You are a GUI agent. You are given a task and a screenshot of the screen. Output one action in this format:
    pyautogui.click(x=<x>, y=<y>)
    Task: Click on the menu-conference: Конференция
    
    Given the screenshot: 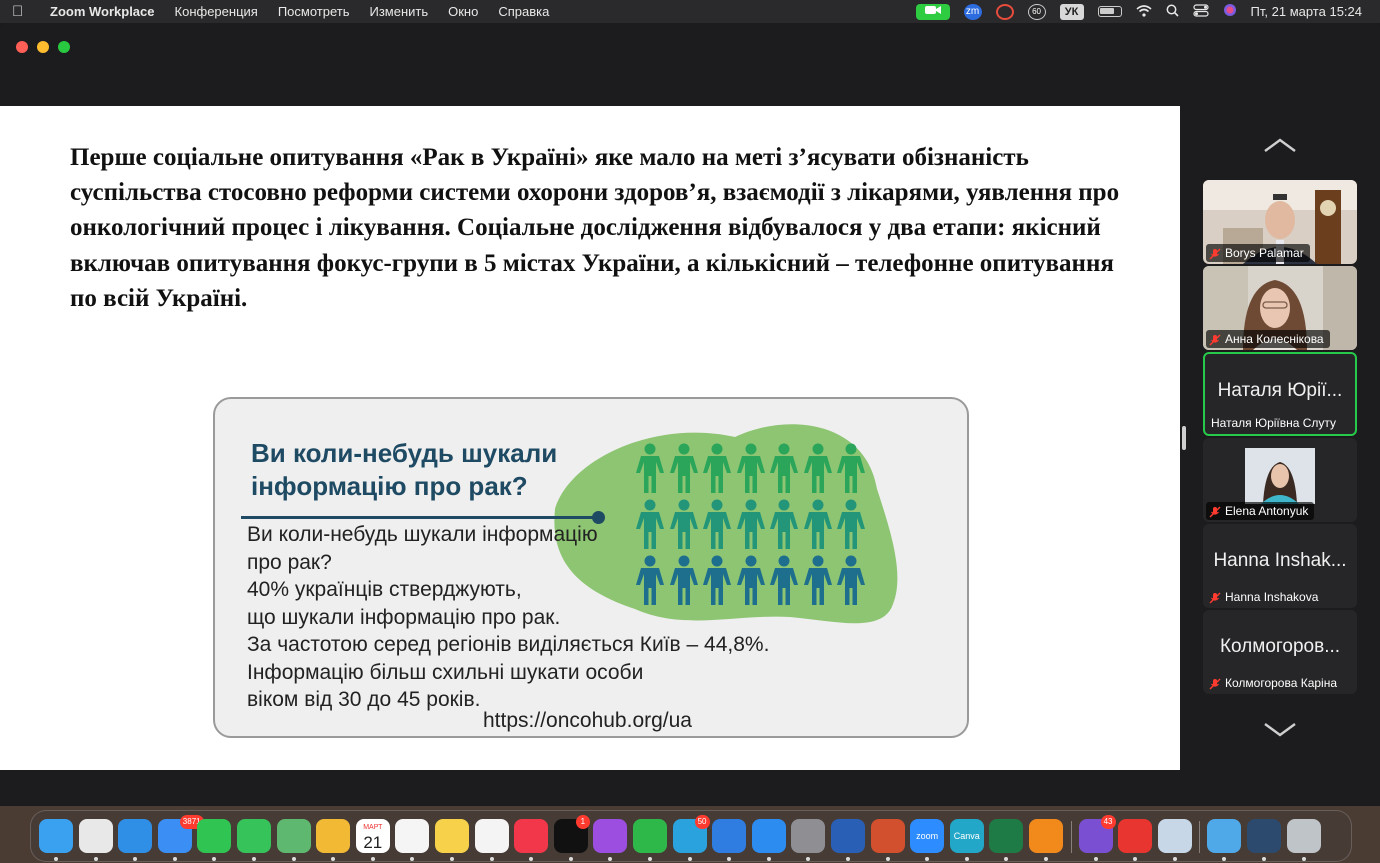 What is the action you would take?
    pyautogui.click(x=216, y=11)
    